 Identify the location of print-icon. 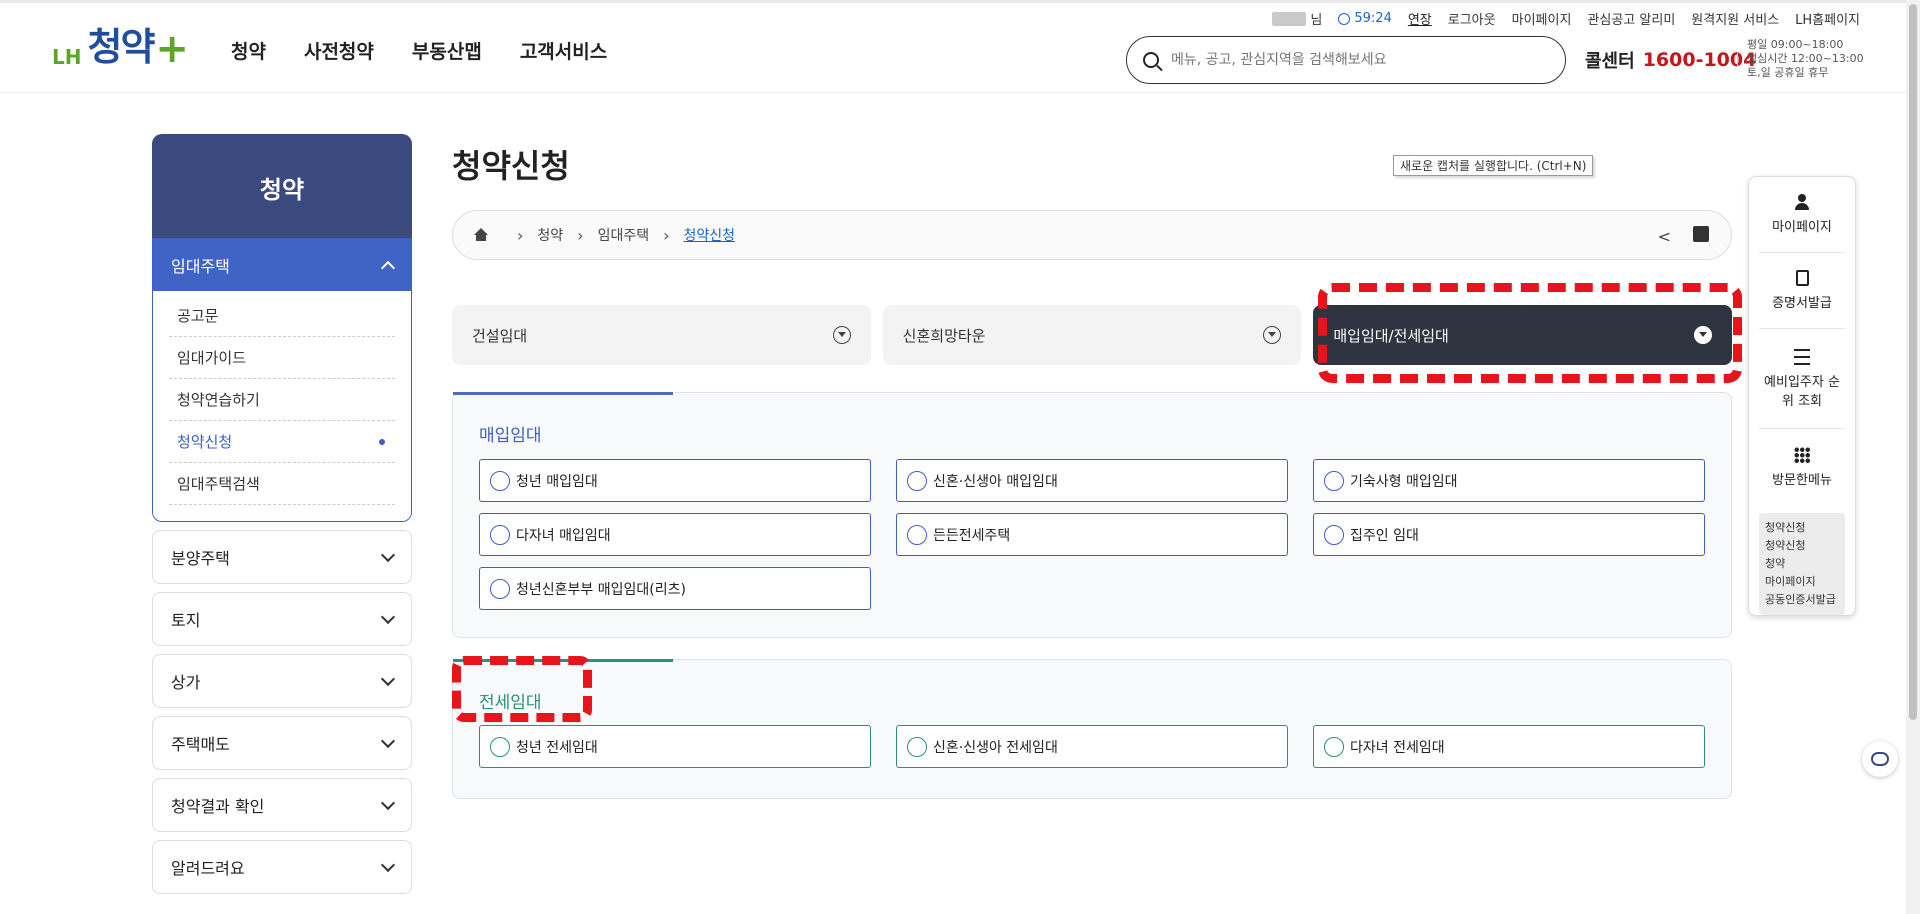
(1701, 234).